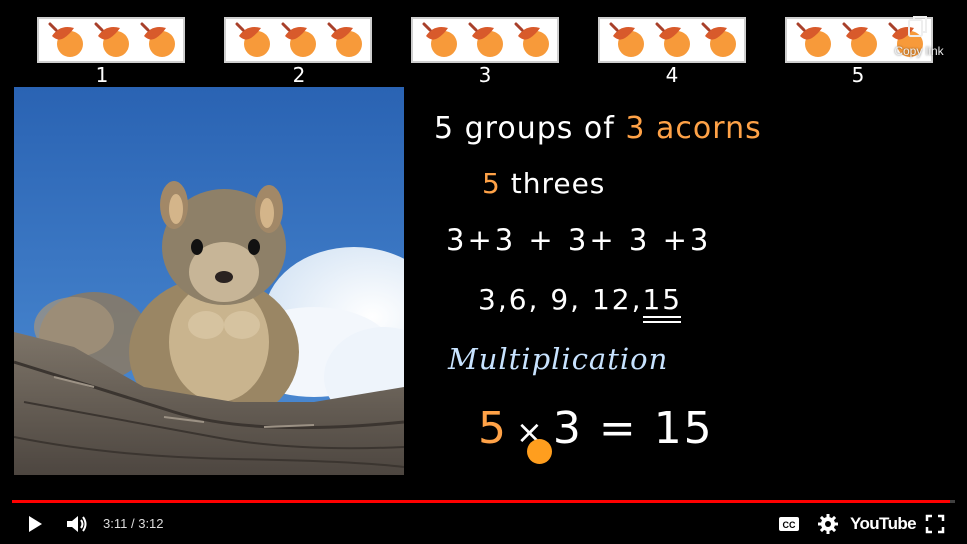 The image size is (967, 544). What do you see at coordinates (539, 451) in the screenshot?
I see `pen-cursor` at bounding box center [539, 451].